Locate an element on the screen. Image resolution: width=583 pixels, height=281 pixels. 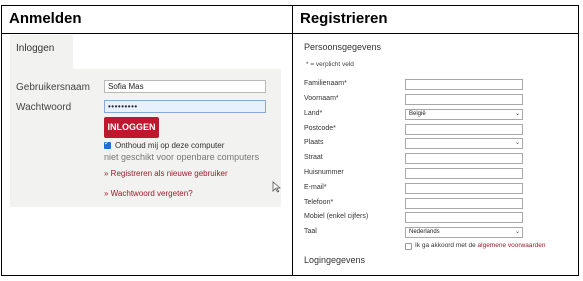
land-select-value: België is located at coordinates (417, 114).